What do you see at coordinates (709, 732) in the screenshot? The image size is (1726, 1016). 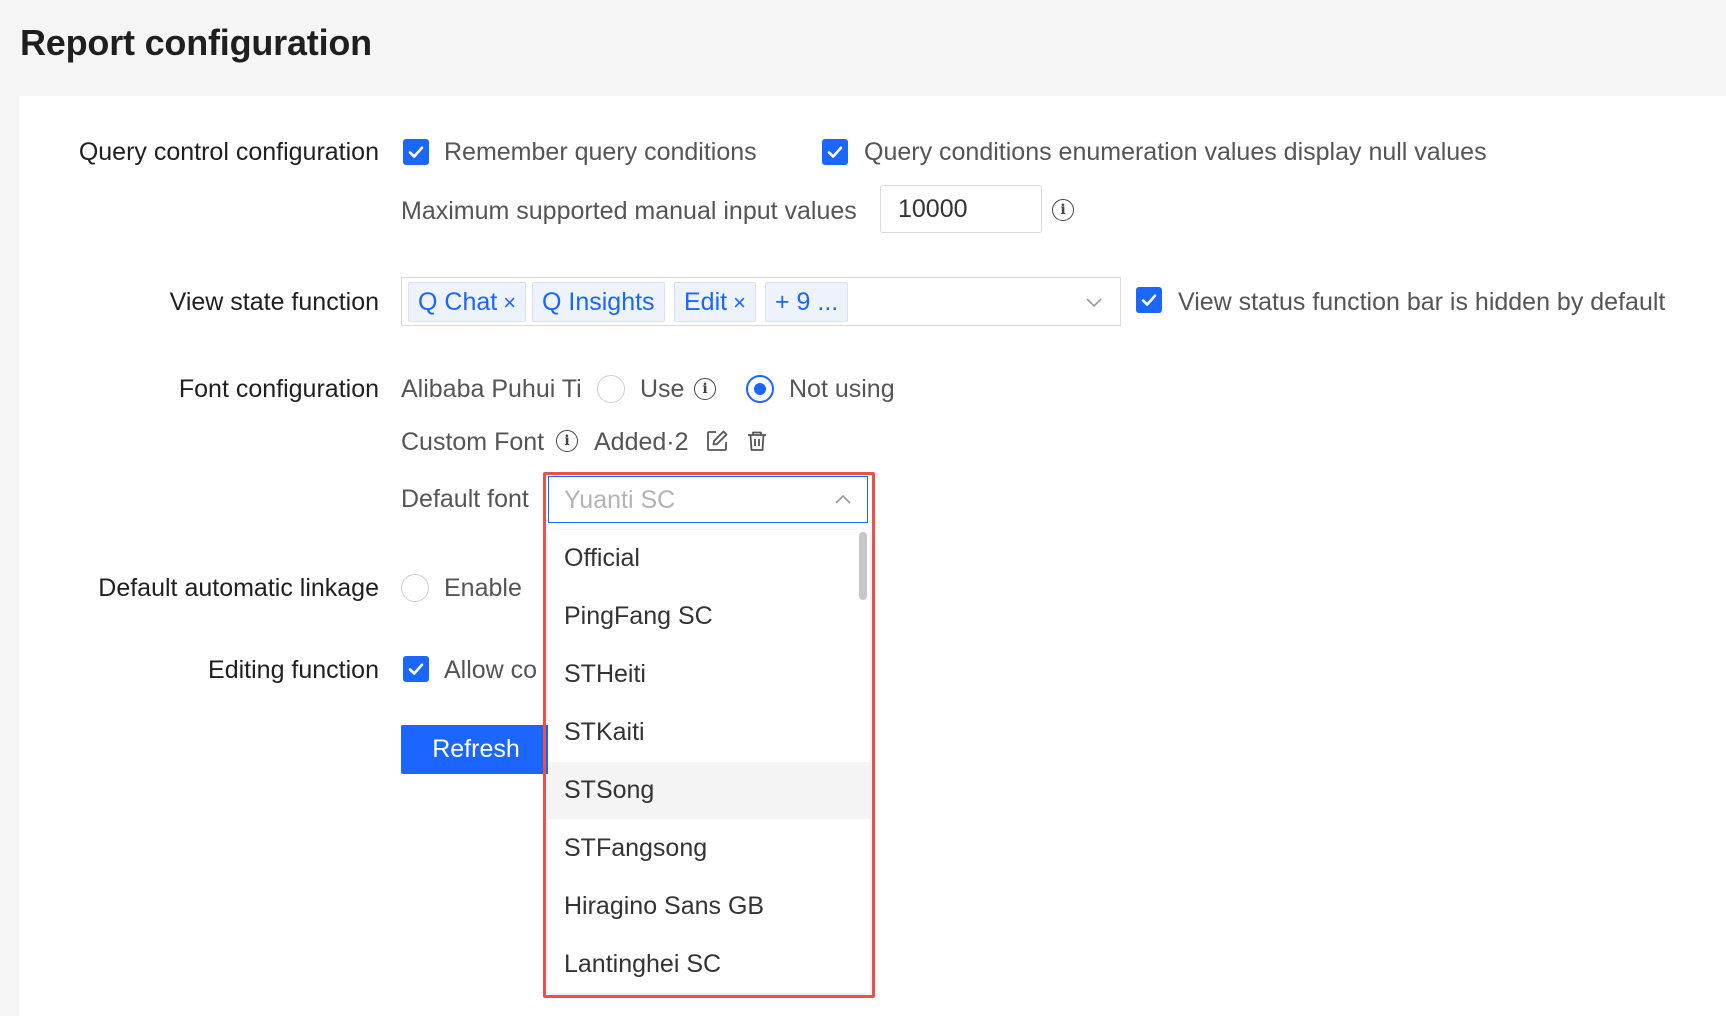 I see `font-option: STKaiti` at bounding box center [709, 732].